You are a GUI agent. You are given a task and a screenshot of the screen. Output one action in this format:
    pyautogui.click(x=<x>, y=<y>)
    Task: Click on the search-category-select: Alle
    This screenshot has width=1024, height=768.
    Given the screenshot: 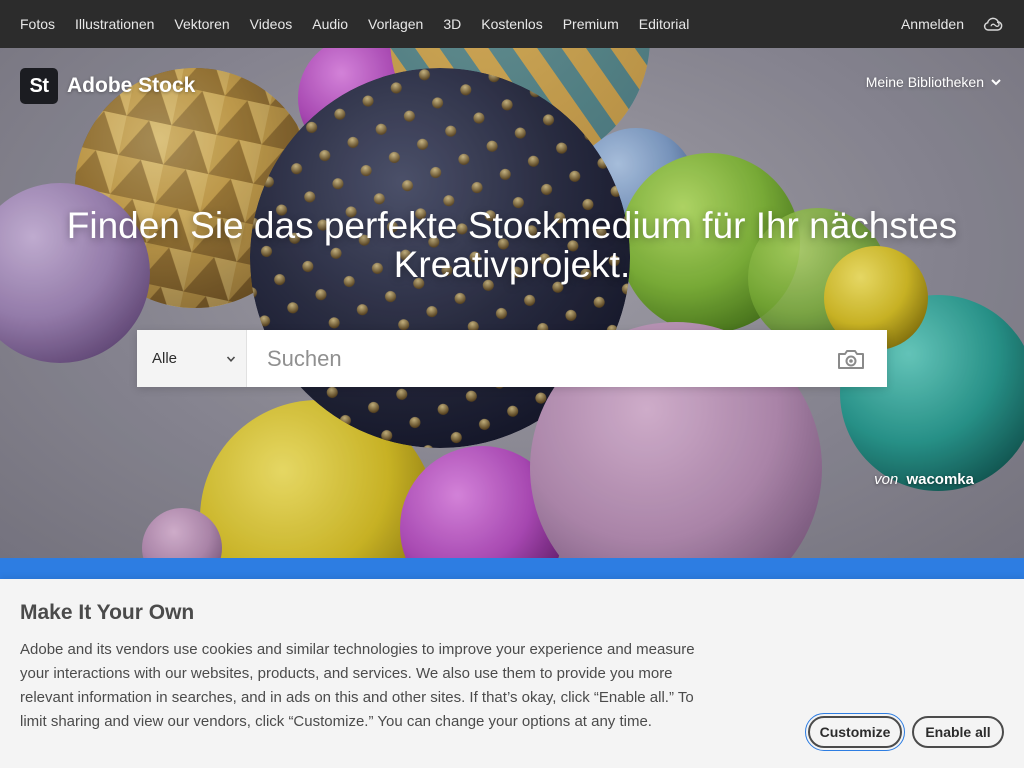 What is the action you would take?
    pyautogui.click(x=192, y=358)
    